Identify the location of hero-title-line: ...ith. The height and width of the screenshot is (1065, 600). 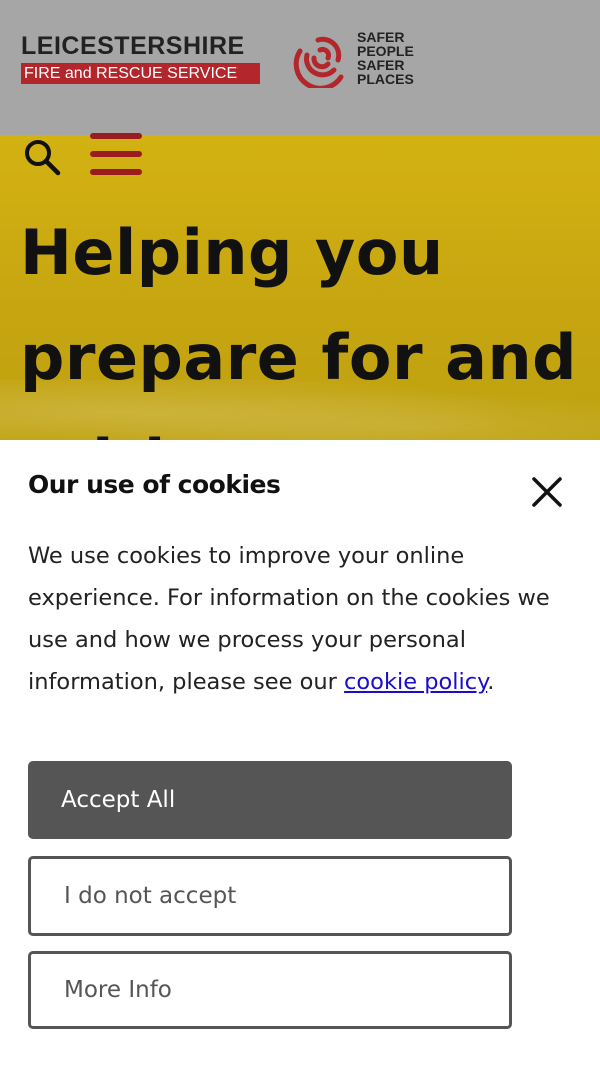
(305, 425).